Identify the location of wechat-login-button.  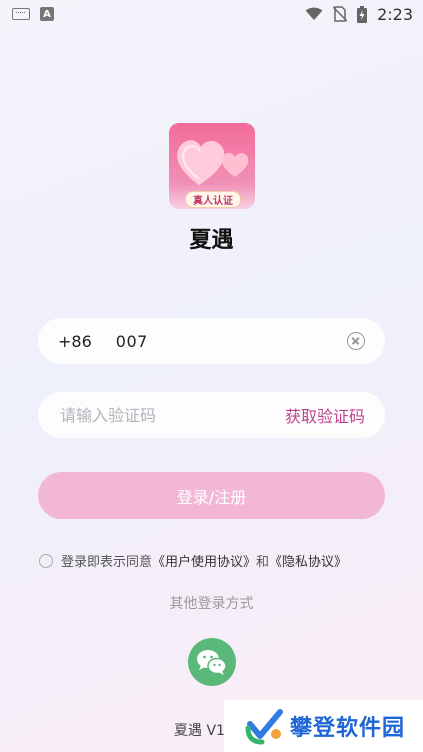
(212, 662).